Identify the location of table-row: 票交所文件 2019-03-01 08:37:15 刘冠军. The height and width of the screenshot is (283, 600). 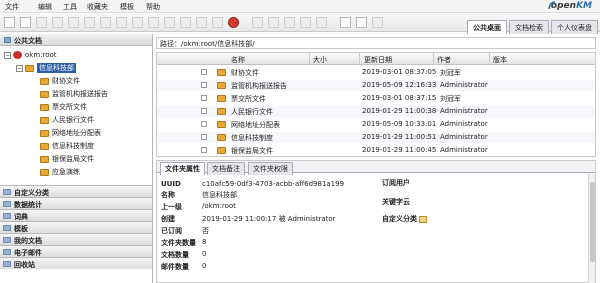
(376, 98).